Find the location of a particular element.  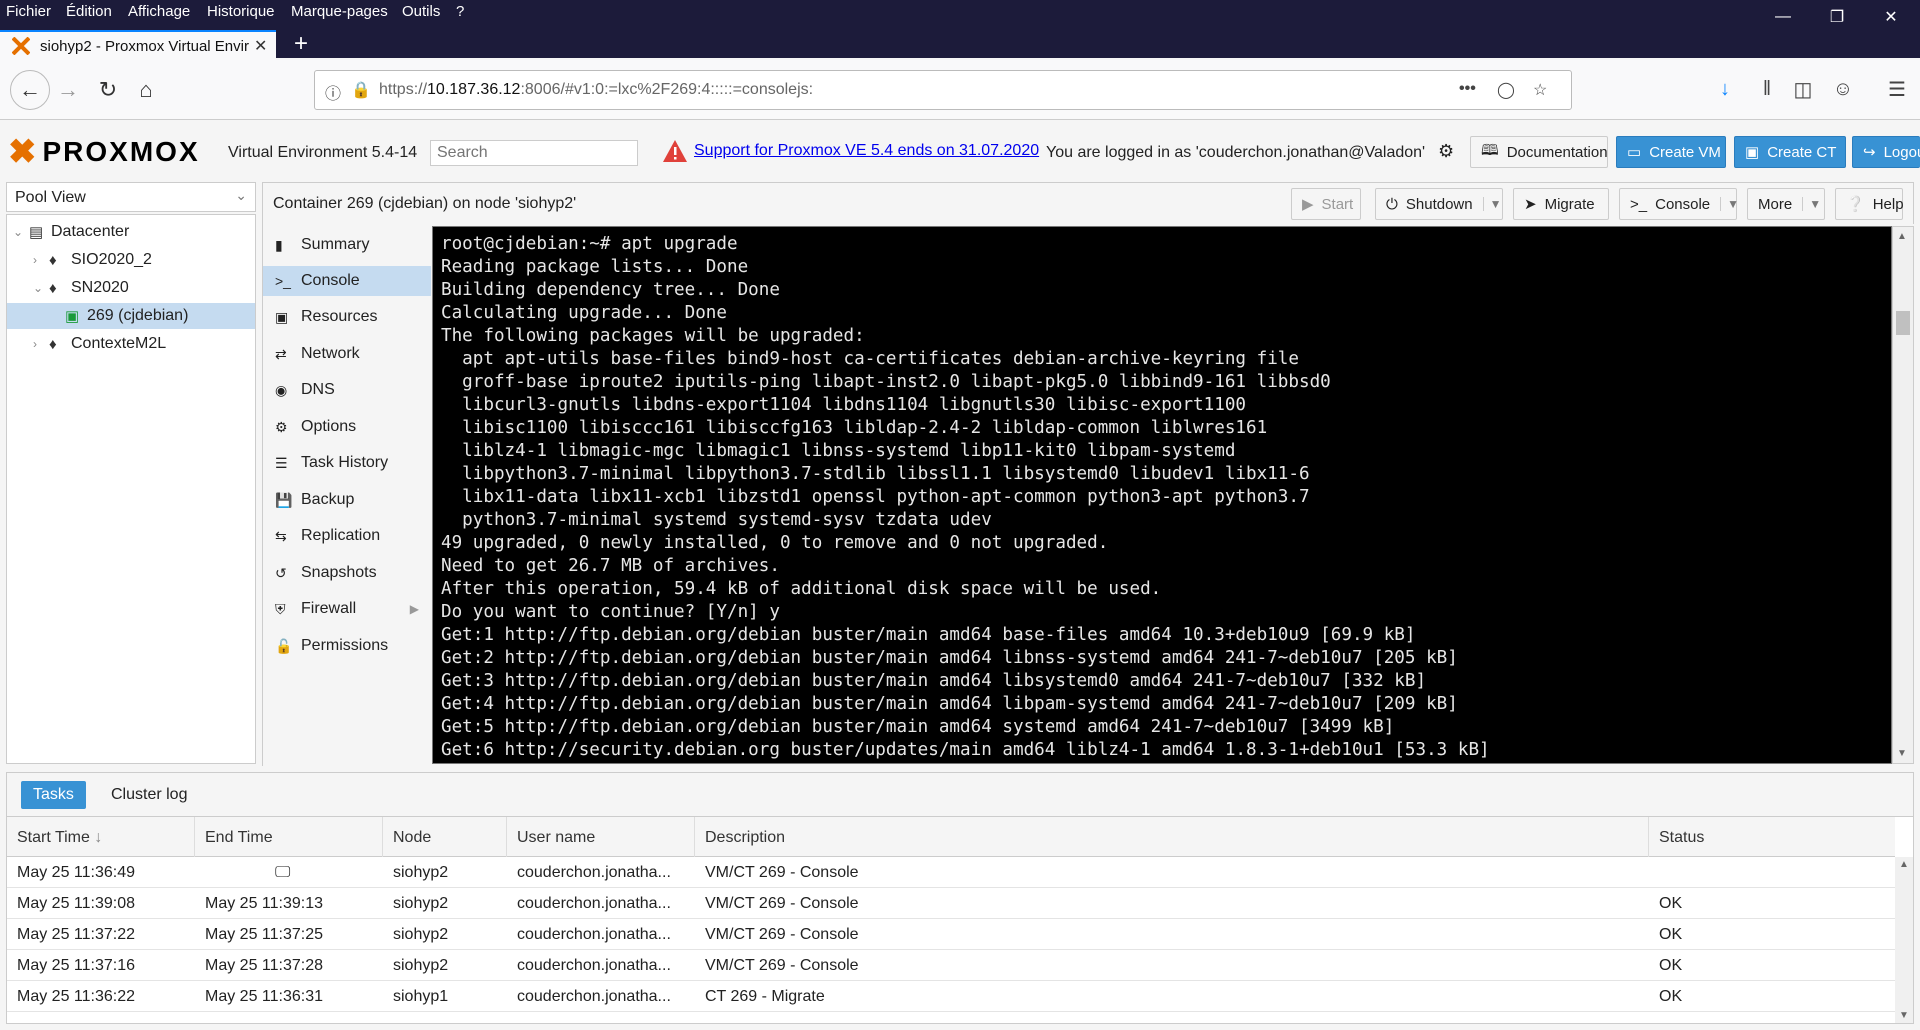

migrate-button: ➤ Migrate is located at coordinates (1561, 204).